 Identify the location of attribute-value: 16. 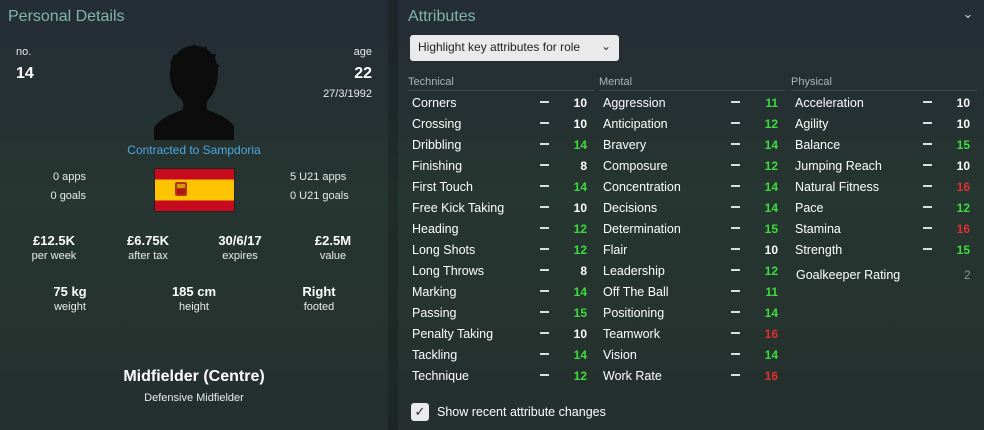
(963, 229).